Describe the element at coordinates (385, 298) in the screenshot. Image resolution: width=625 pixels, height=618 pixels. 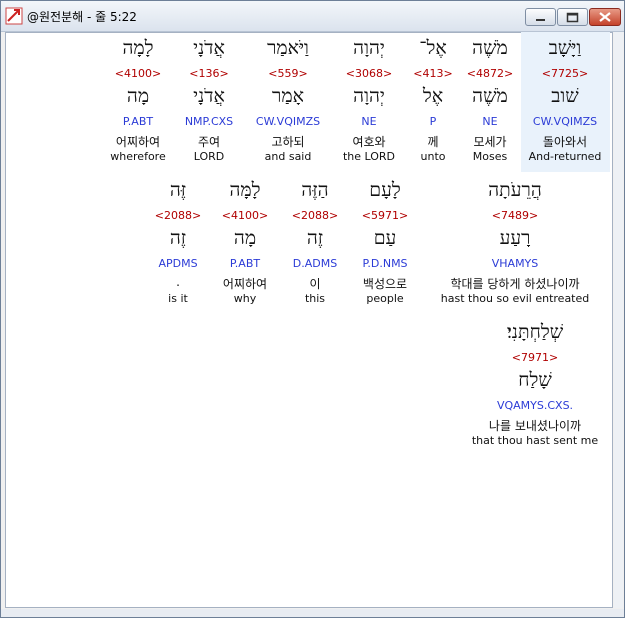
I see `english-gloss: people` at that location.